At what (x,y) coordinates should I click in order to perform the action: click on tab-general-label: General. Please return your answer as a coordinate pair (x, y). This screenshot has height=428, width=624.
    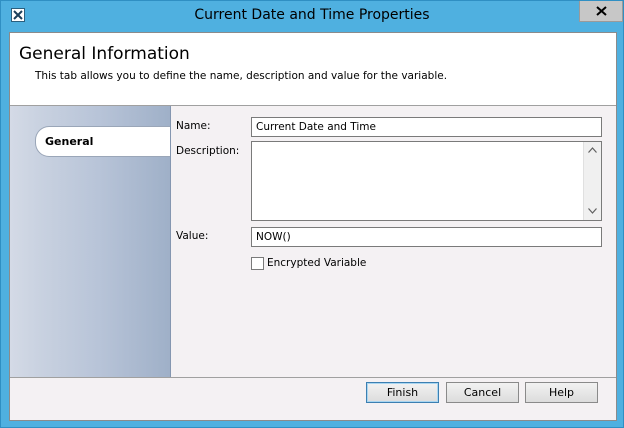
    Looking at the image, I should click on (69, 141).